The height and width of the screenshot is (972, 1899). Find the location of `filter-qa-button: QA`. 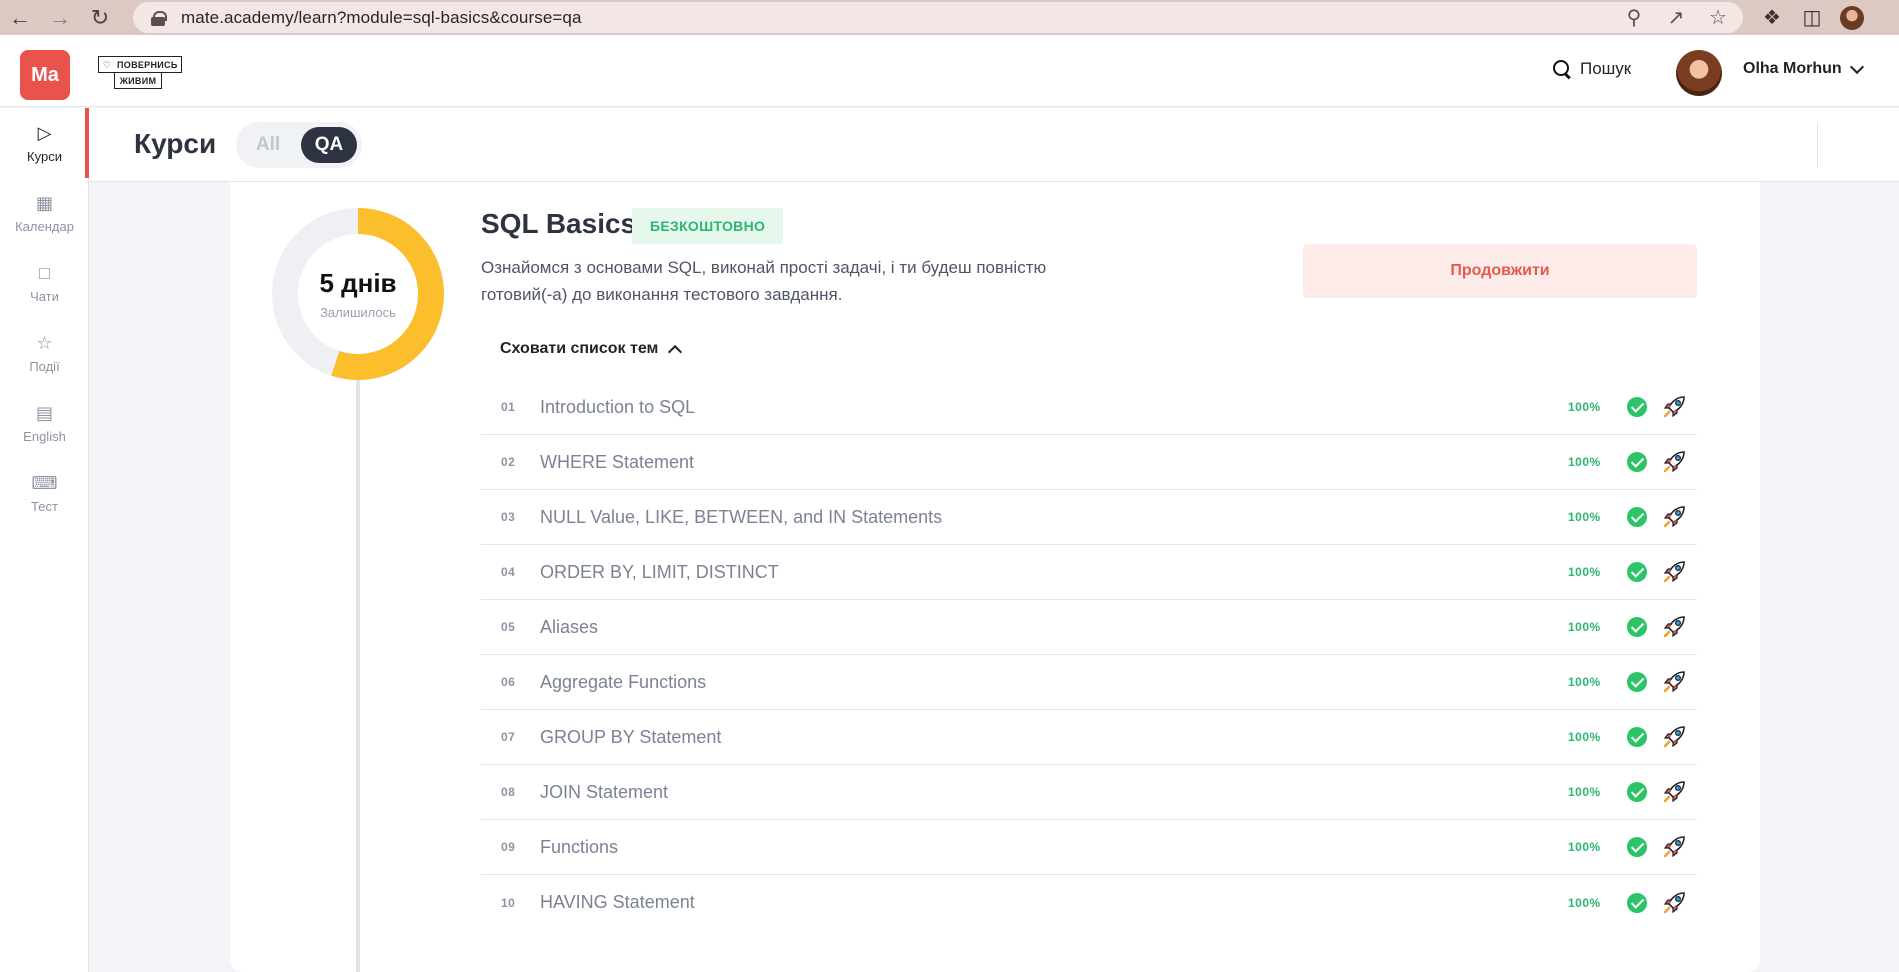

filter-qa-button: QA is located at coordinates (329, 145).